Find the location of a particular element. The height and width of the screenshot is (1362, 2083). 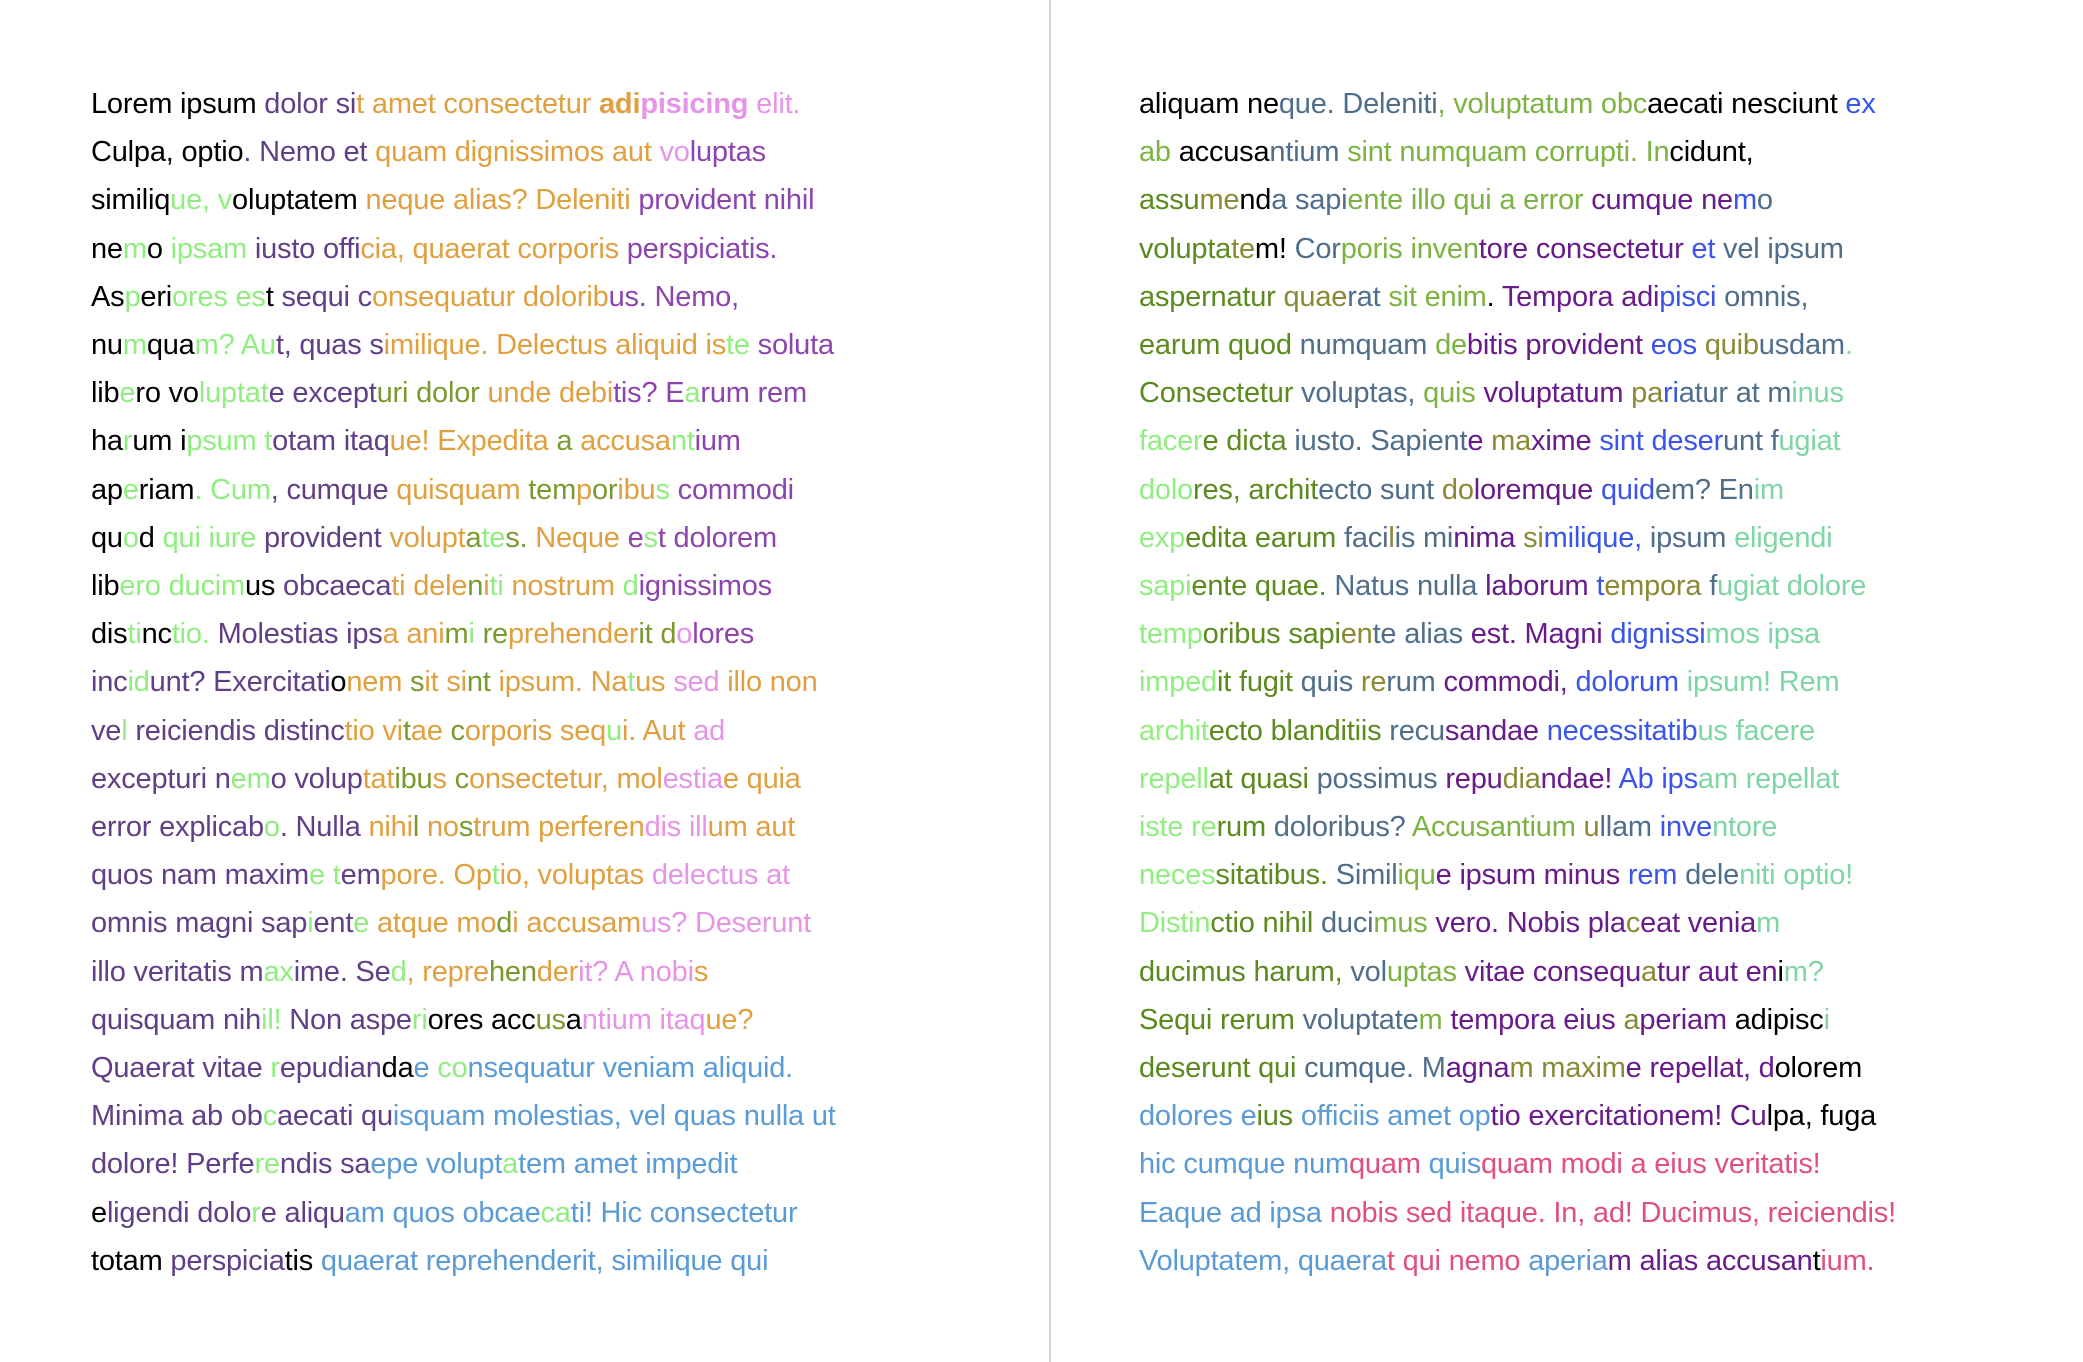

text-run: sandae is located at coordinates (1495, 730).